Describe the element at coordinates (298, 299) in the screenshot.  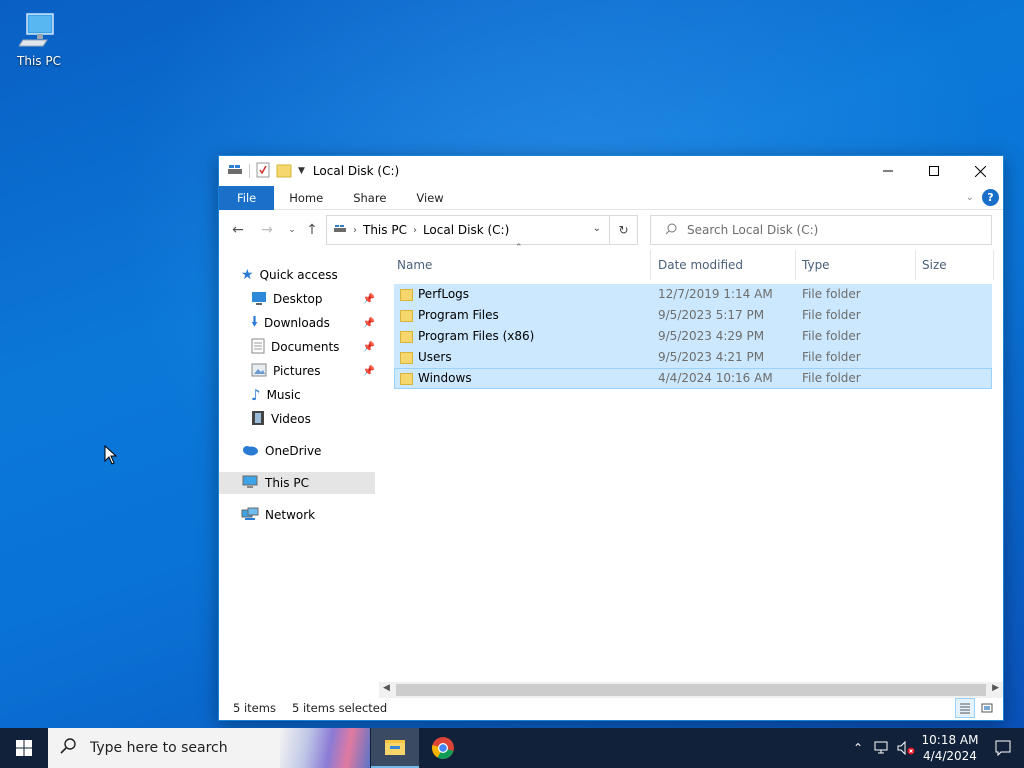
I see `nav-label: Desktop` at that location.